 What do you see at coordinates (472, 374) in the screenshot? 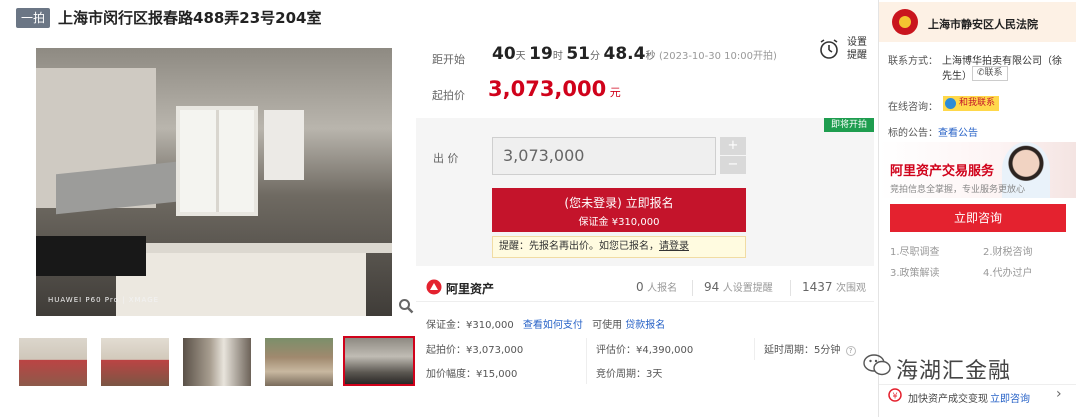
I see `bid-increment: 加价幅度：¥15,000` at bounding box center [472, 374].